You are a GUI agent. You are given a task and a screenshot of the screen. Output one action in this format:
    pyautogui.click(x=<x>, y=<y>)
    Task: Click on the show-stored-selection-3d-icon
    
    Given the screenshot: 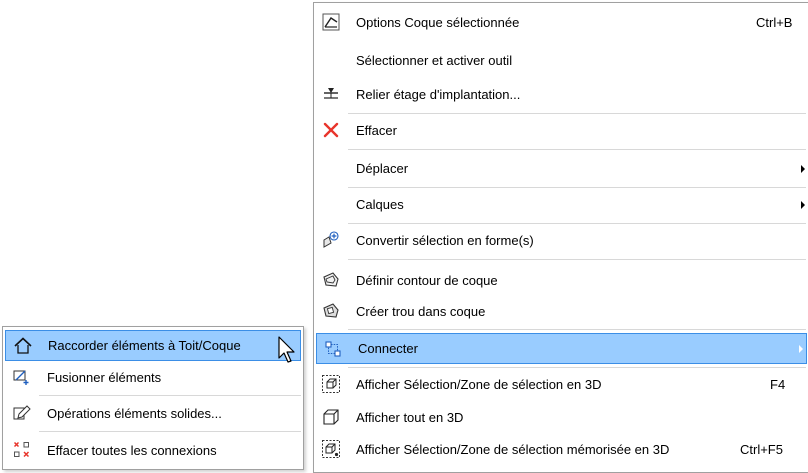 What is the action you would take?
    pyautogui.click(x=331, y=449)
    